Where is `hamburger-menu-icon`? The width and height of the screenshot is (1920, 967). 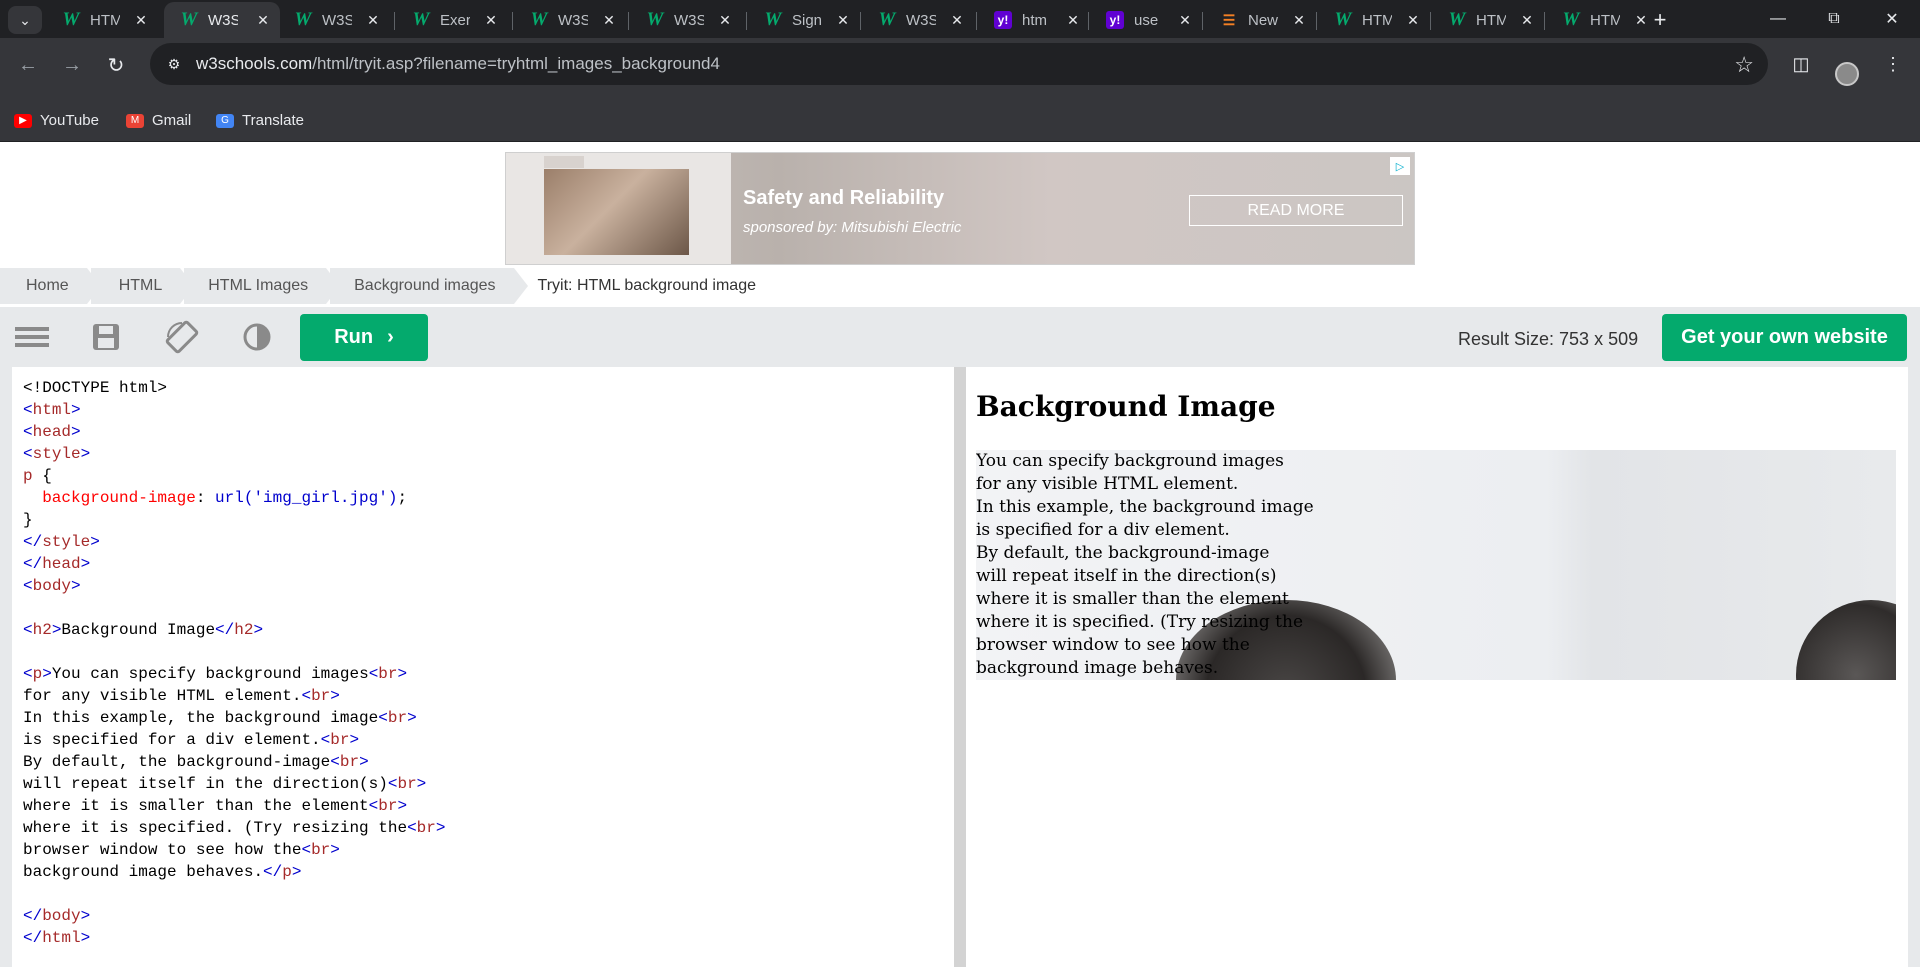 hamburger-menu-icon is located at coordinates (32, 337).